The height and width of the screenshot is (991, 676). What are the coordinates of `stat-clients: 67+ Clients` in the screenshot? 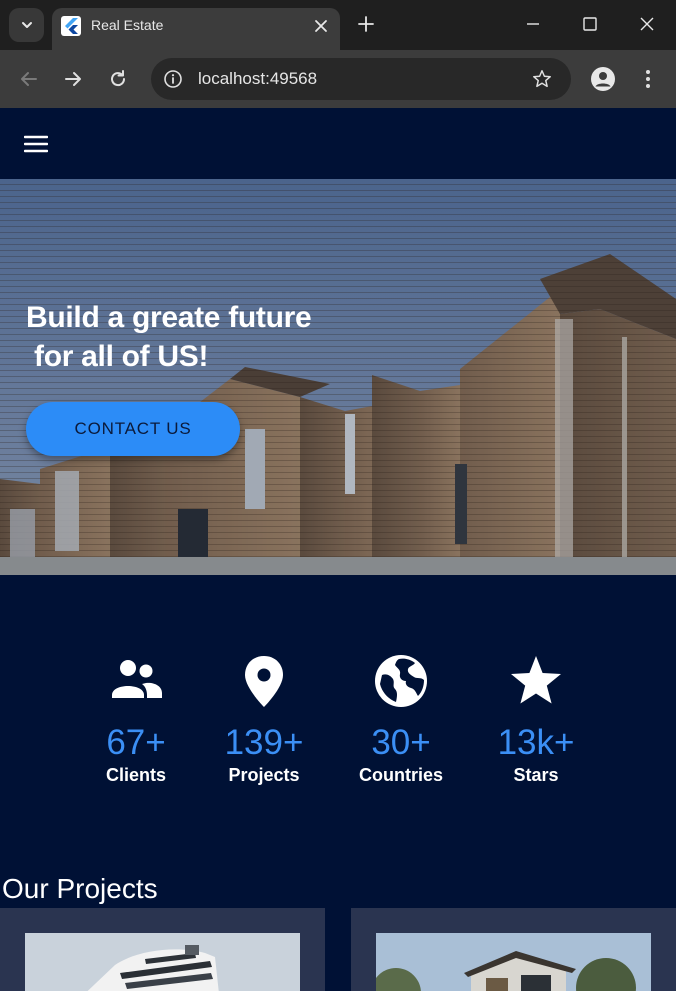 It's located at (136, 720).